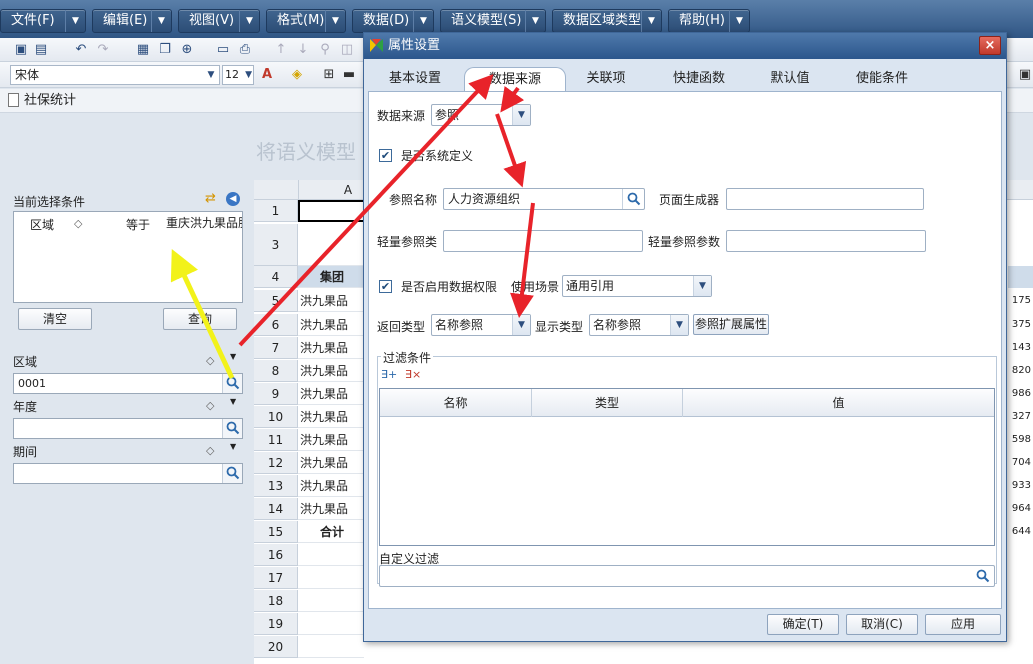 The image size is (1033, 664). What do you see at coordinates (276, 578) in the screenshot?
I see `row-header: 17` at bounding box center [276, 578].